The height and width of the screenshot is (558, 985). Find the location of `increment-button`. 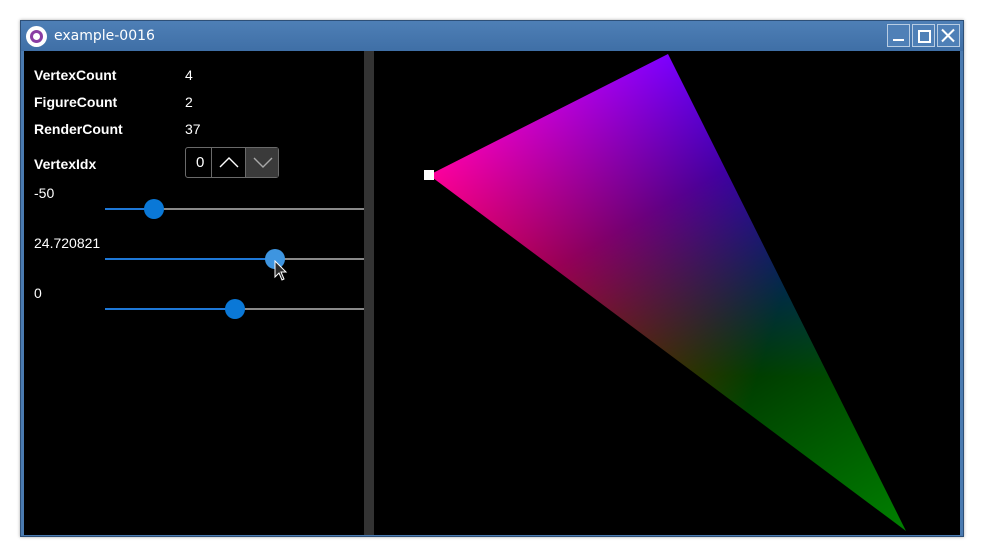

increment-button is located at coordinates (228, 162).